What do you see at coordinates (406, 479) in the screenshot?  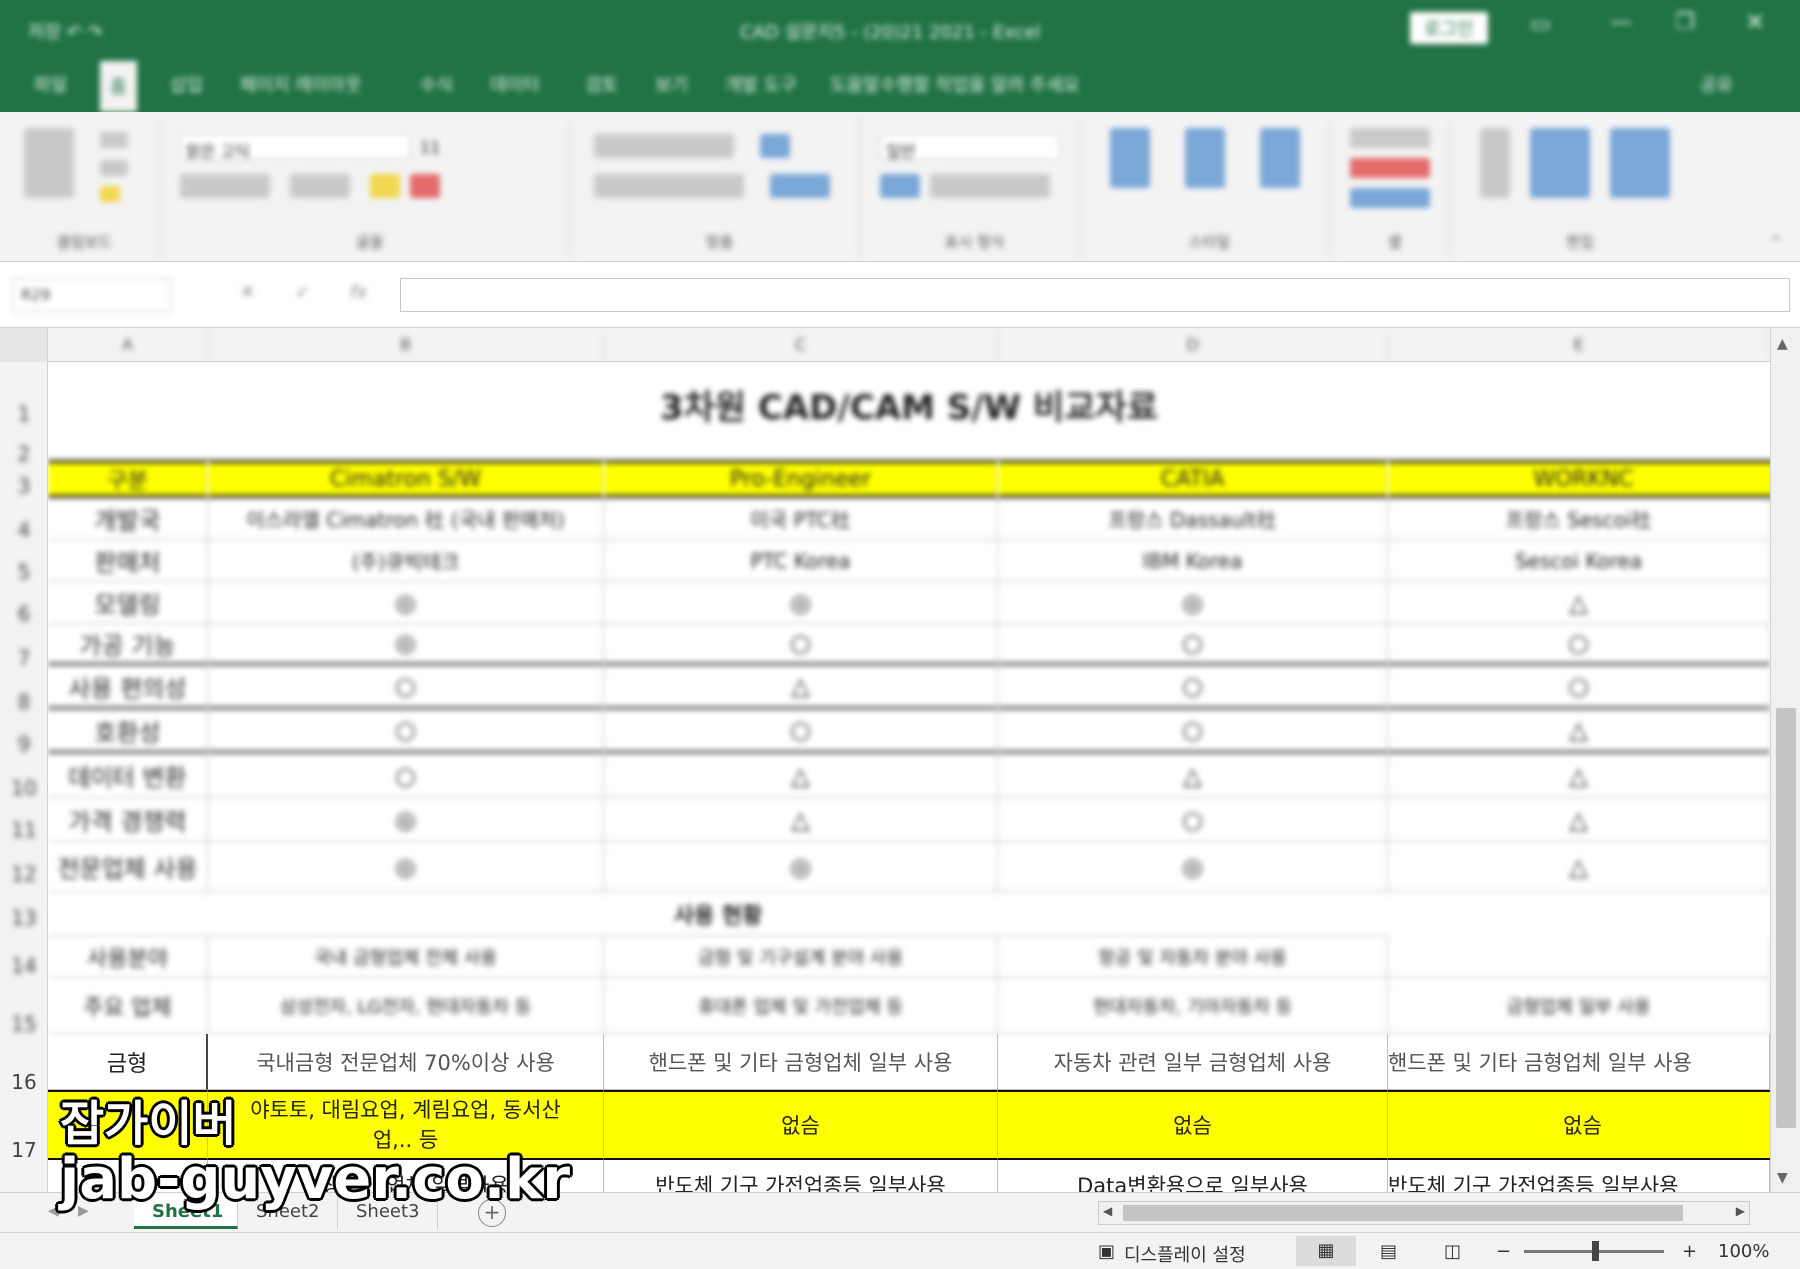 I see `header-cell: Cimatron S/W` at bounding box center [406, 479].